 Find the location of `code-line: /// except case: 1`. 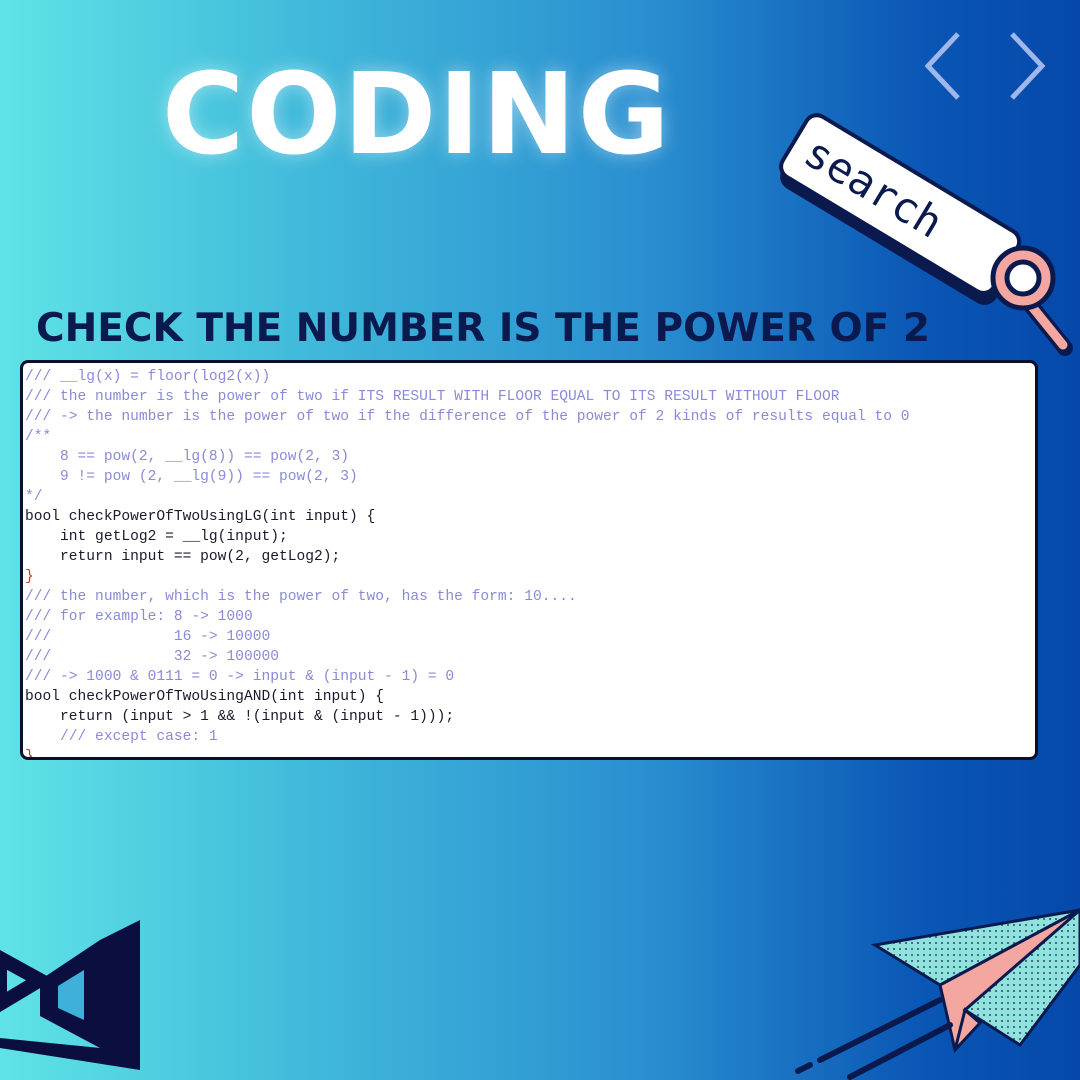

code-line: /// except case: 1 is located at coordinates (121, 737).